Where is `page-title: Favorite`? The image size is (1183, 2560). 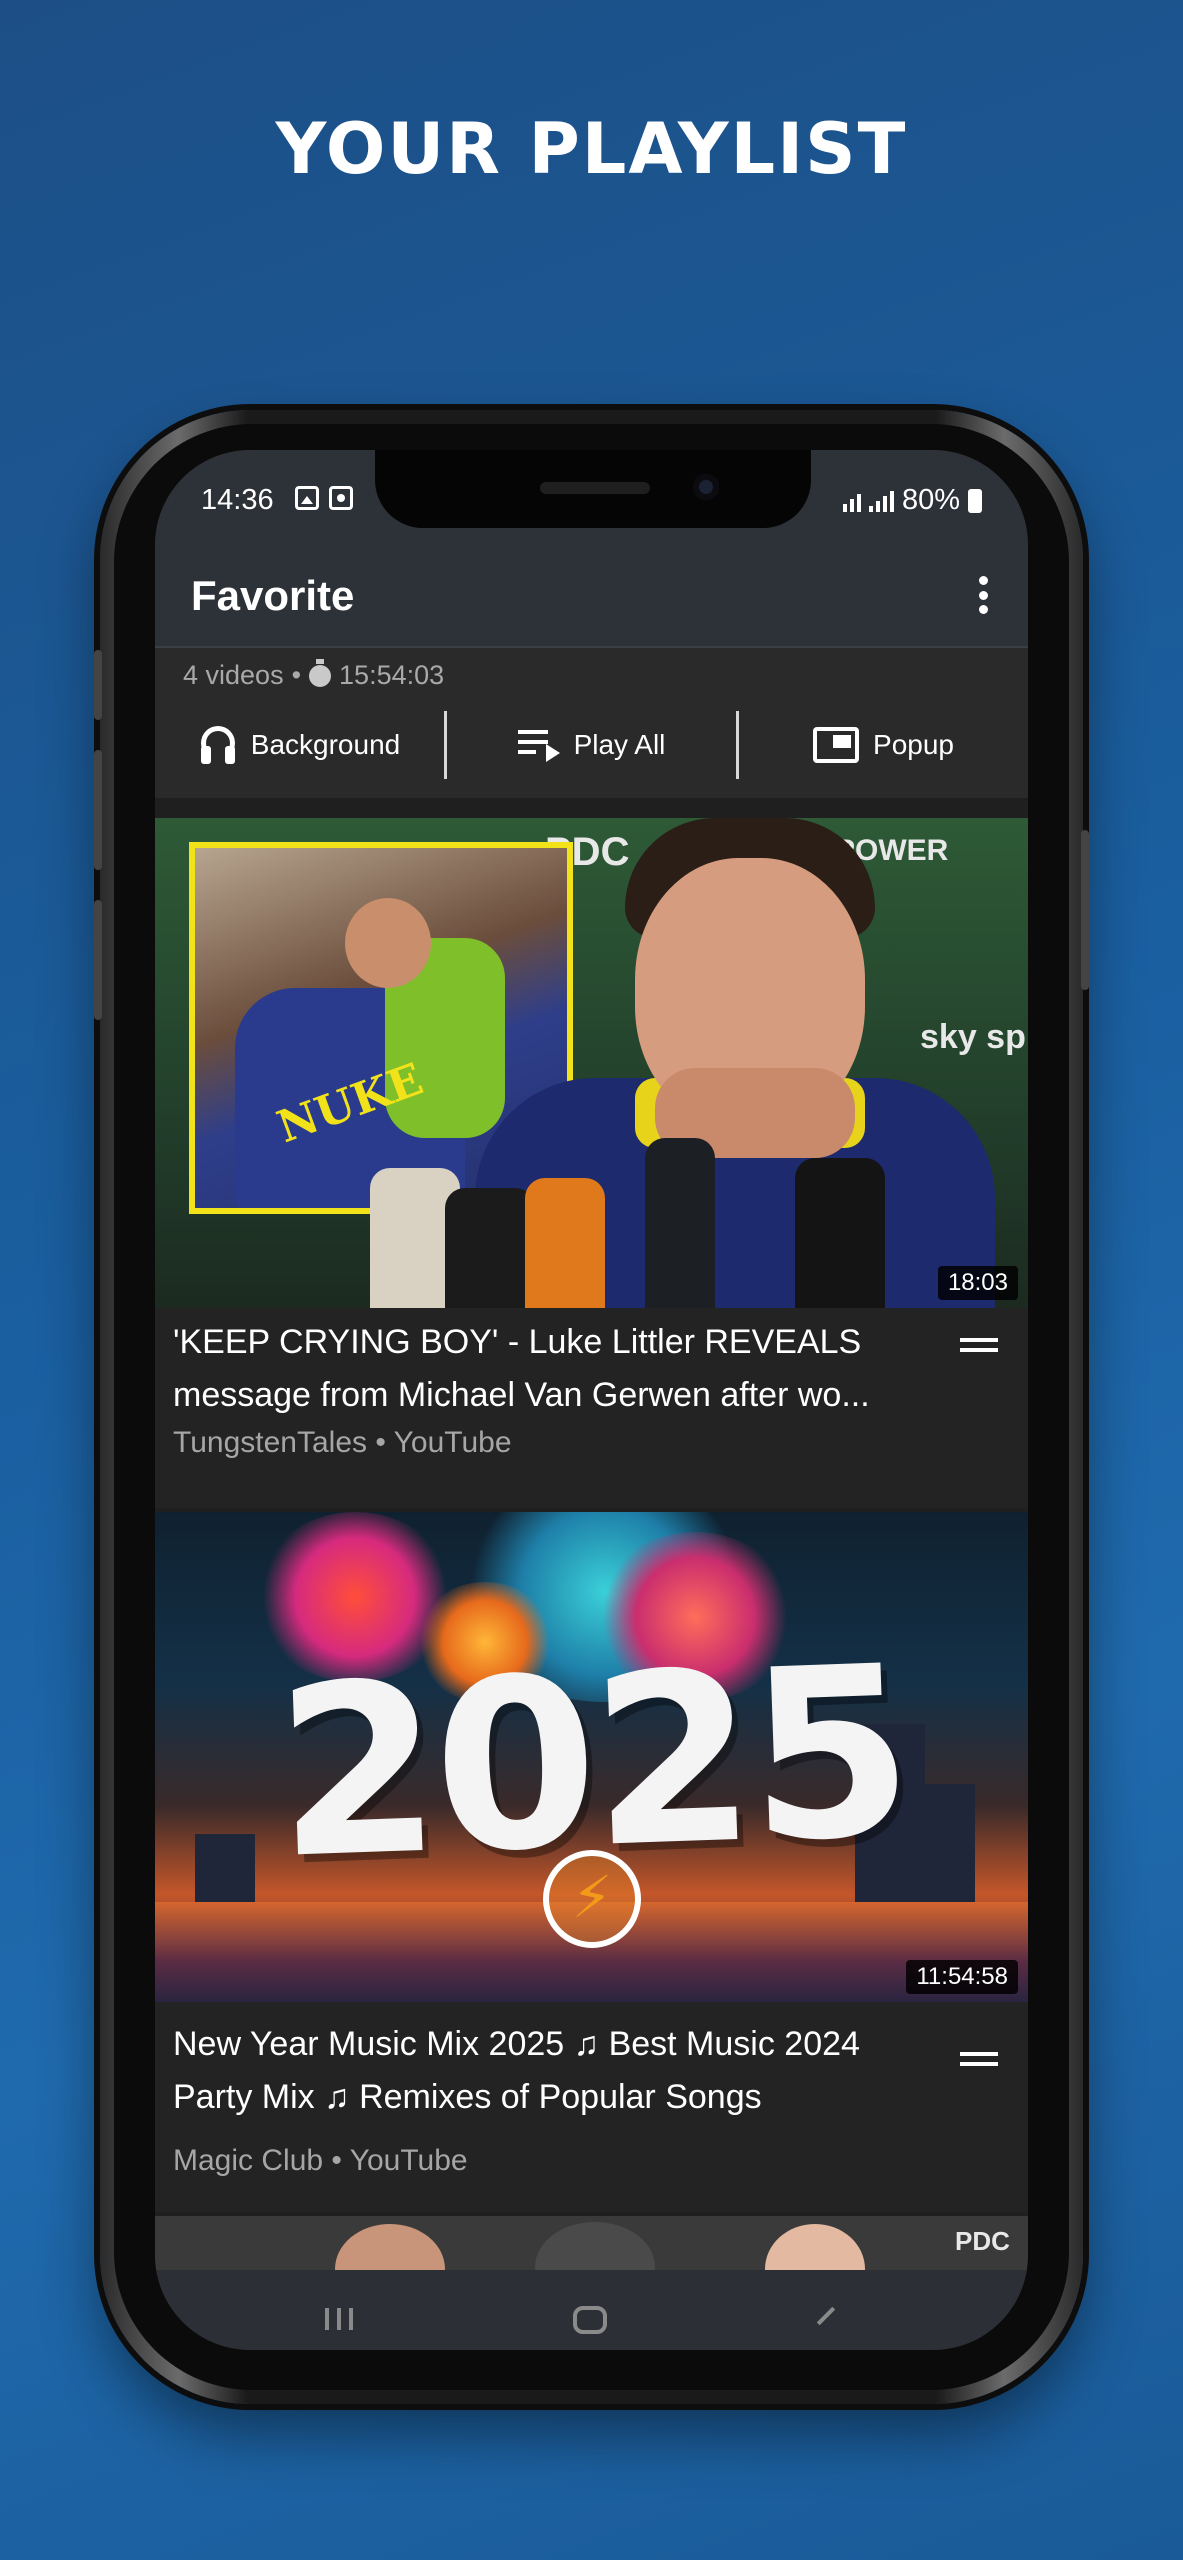 page-title: Favorite is located at coordinates (273, 595).